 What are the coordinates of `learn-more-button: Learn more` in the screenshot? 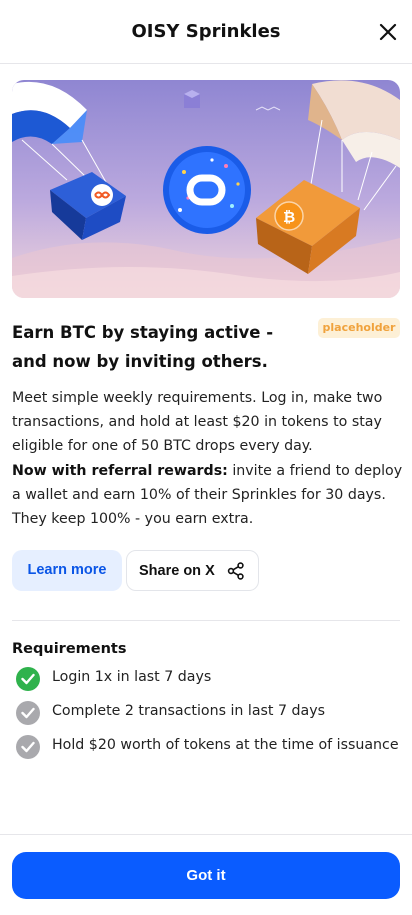 It's located at (67, 570).